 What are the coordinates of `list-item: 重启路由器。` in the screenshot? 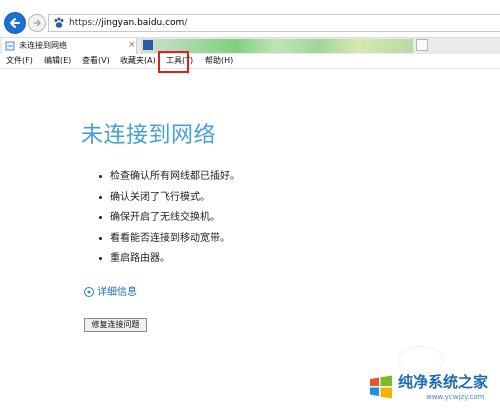 It's located at (169, 259).